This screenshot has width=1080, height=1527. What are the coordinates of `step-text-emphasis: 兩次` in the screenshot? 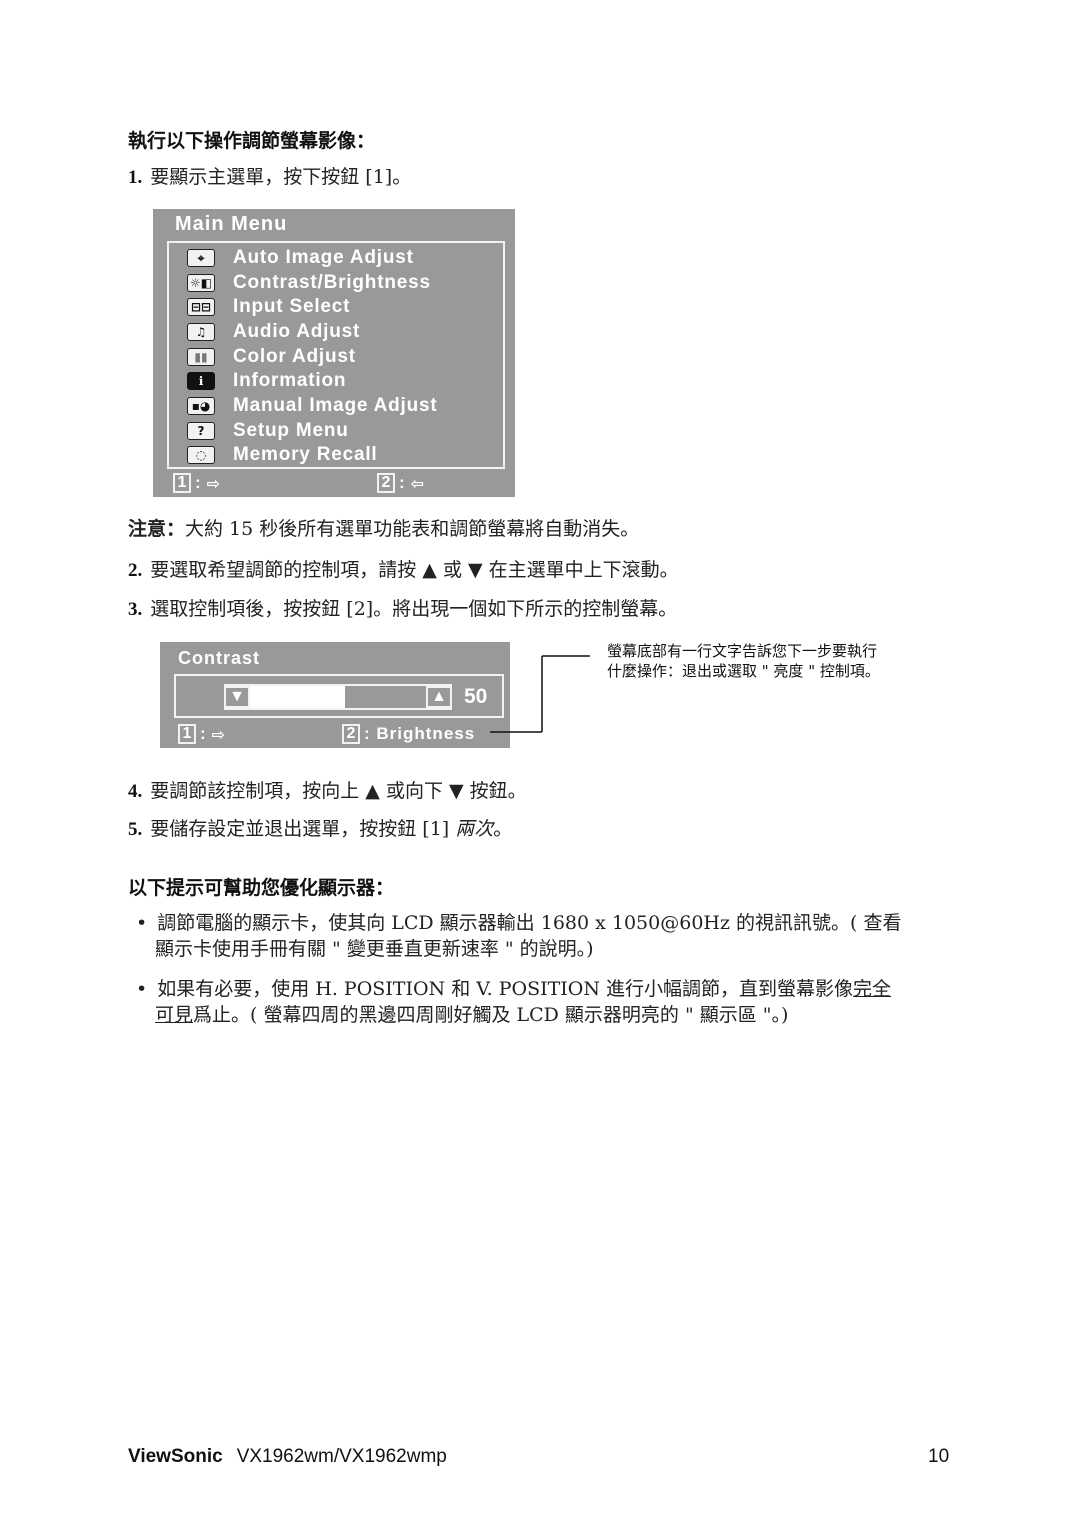 It's located at (474, 829).